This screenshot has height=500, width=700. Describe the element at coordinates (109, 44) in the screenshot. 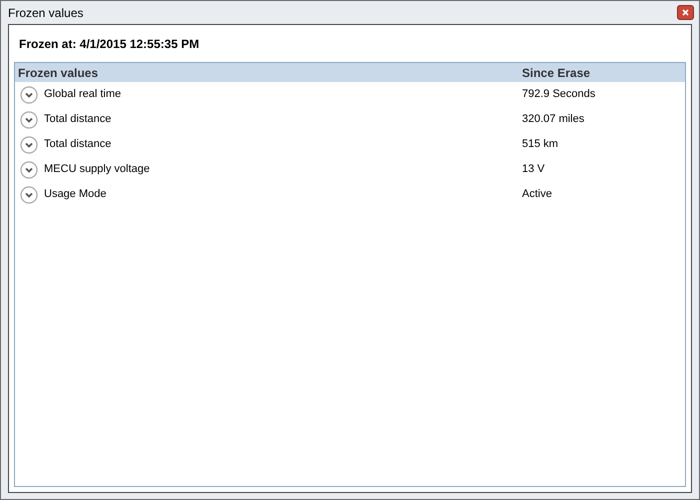

I see `frozen-timestamp: Frozen at: 4/1/2015 12:55:35 PM` at that location.